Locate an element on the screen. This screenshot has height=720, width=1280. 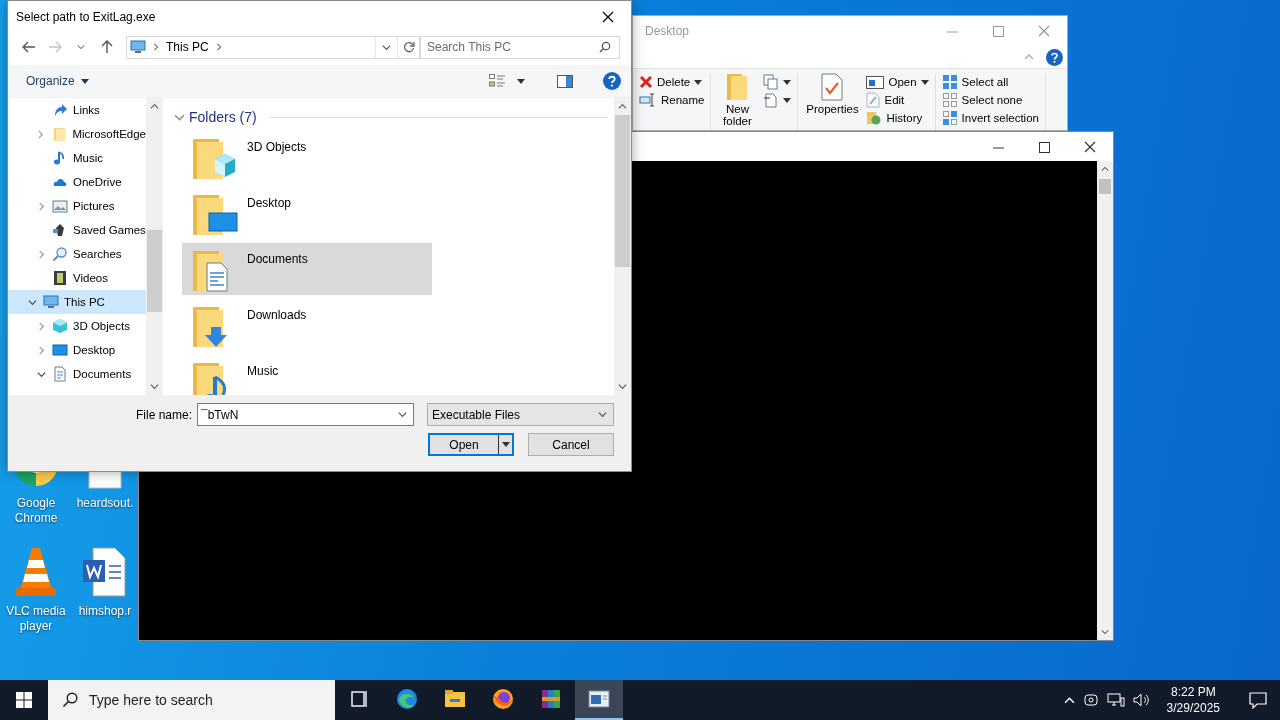
tree-item: OneDrive is located at coordinates (77, 182).